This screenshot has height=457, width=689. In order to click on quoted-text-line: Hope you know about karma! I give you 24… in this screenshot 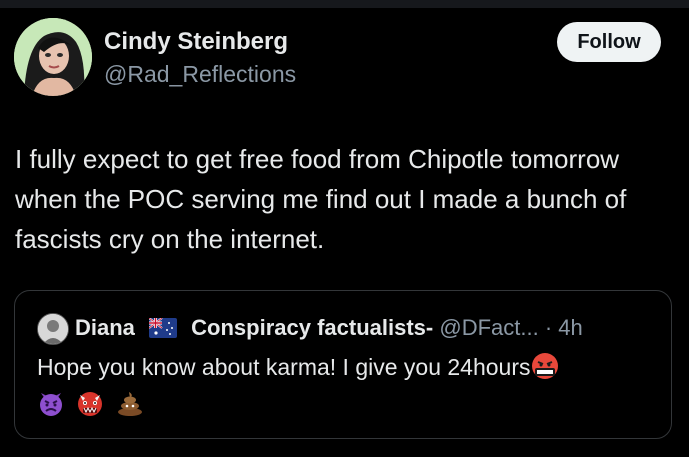, I will do `click(347, 369)`.